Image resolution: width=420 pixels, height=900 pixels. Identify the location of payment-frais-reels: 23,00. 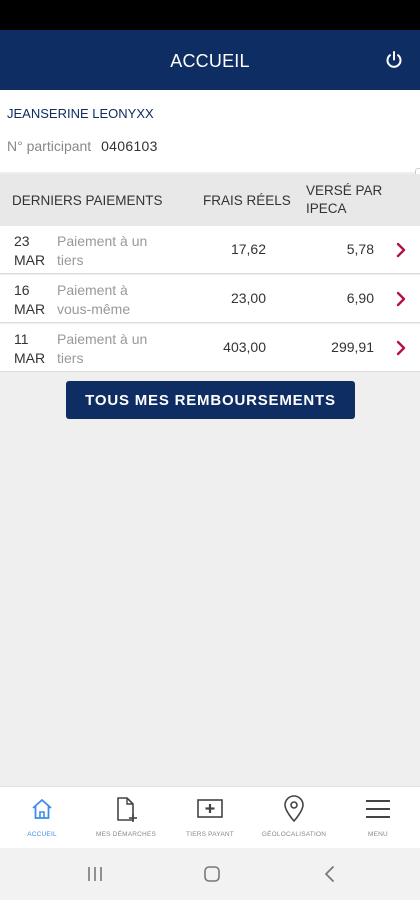
(248, 298).